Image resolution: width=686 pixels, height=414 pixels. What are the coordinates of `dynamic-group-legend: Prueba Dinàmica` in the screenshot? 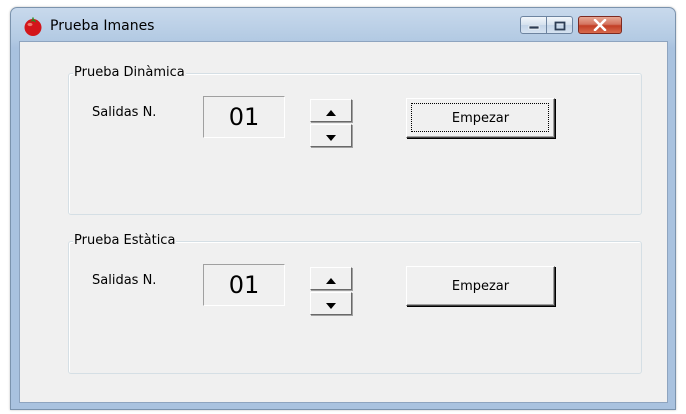 It's located at (129, 73).